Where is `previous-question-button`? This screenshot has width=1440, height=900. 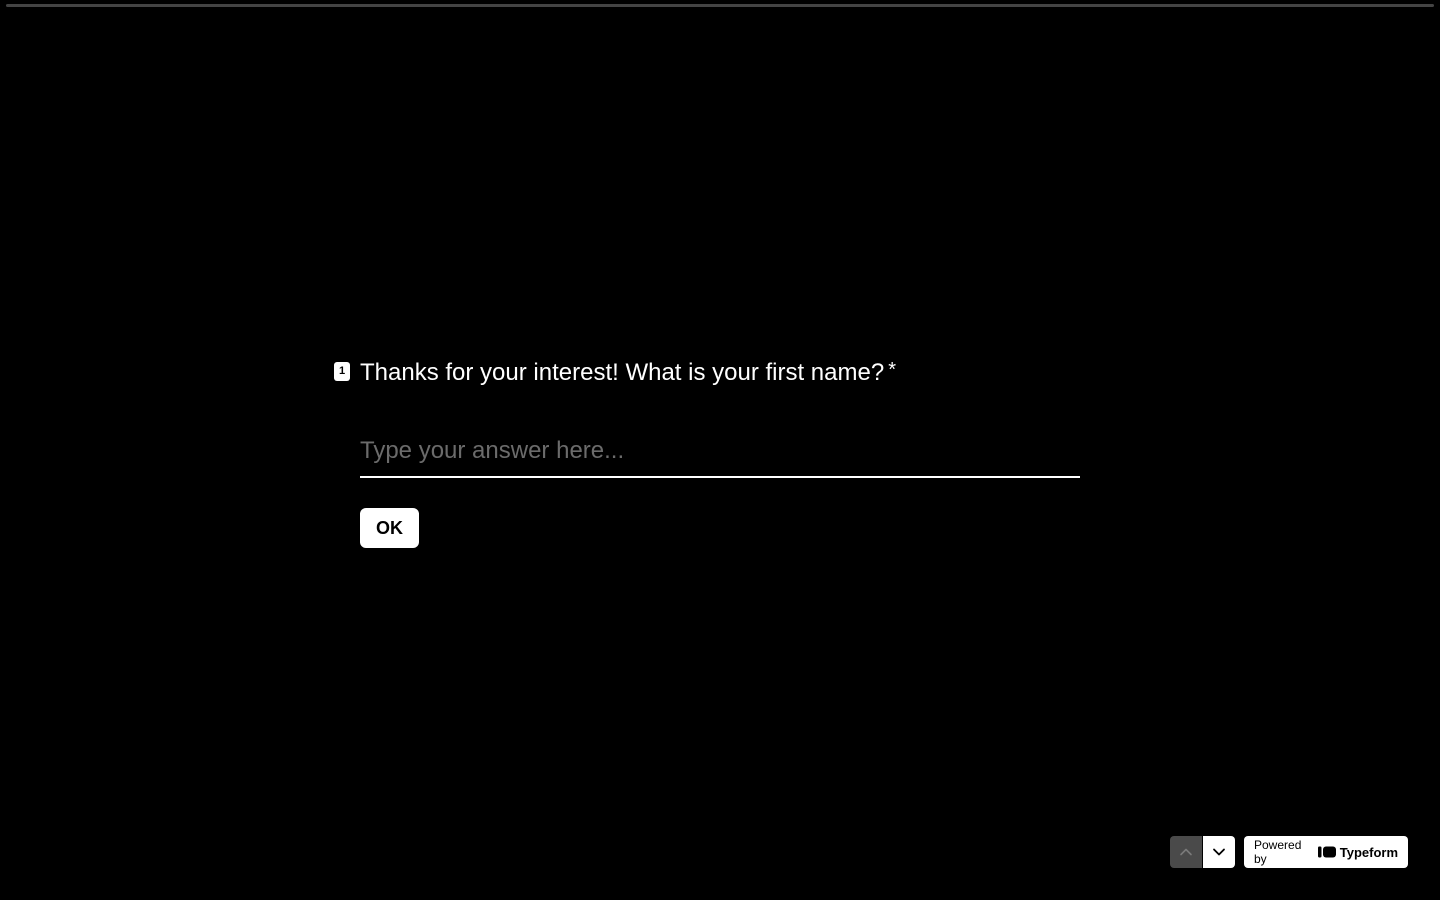
previous-question-button is located at coordinates (1186, 852).